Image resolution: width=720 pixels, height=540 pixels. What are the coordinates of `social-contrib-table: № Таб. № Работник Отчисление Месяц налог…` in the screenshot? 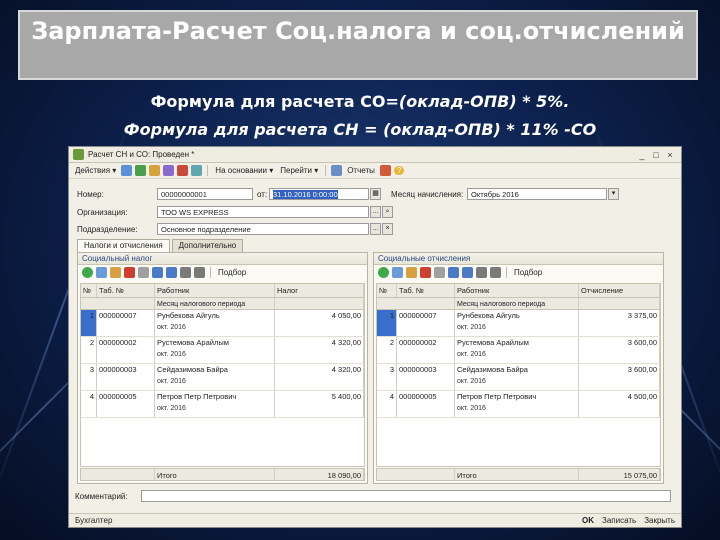 It's located at (518, 375).